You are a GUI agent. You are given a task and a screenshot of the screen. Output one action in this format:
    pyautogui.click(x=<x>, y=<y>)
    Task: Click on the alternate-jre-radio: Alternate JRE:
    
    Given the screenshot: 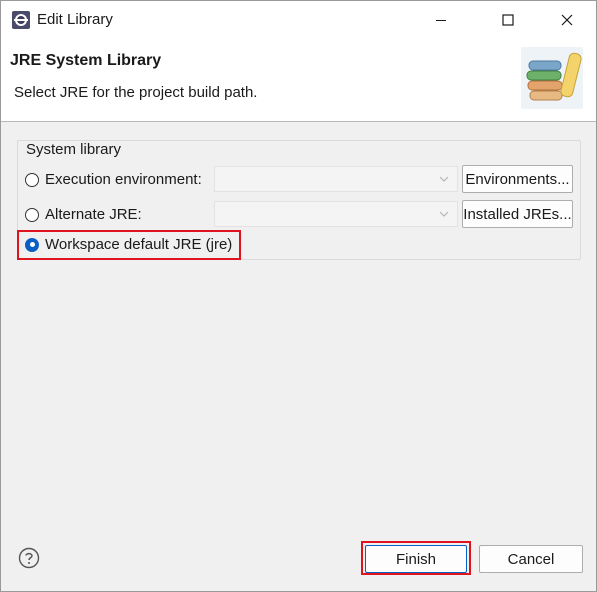 What is the action you would take?
    pyautogui.click(x=83, y=214)
    